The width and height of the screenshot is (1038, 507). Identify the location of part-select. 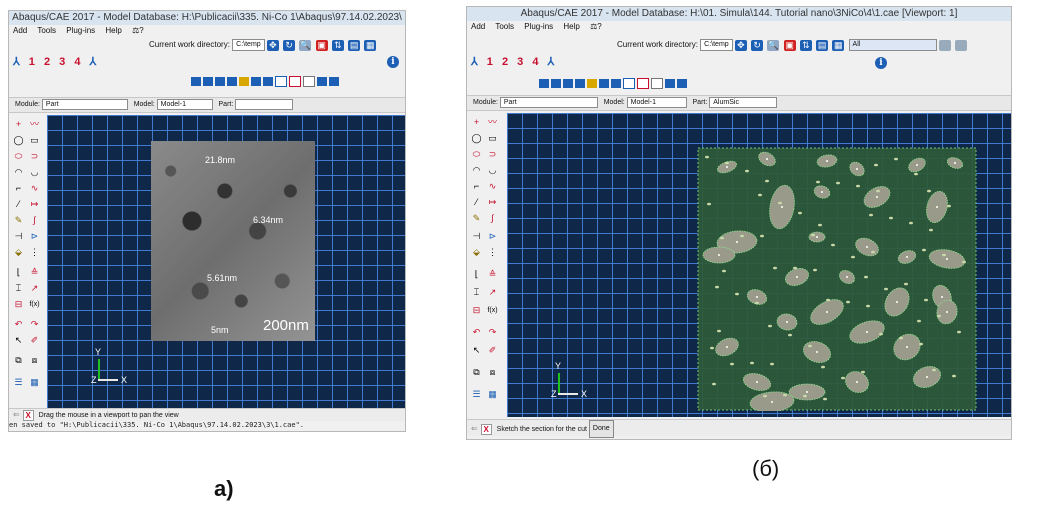
(264, 104).